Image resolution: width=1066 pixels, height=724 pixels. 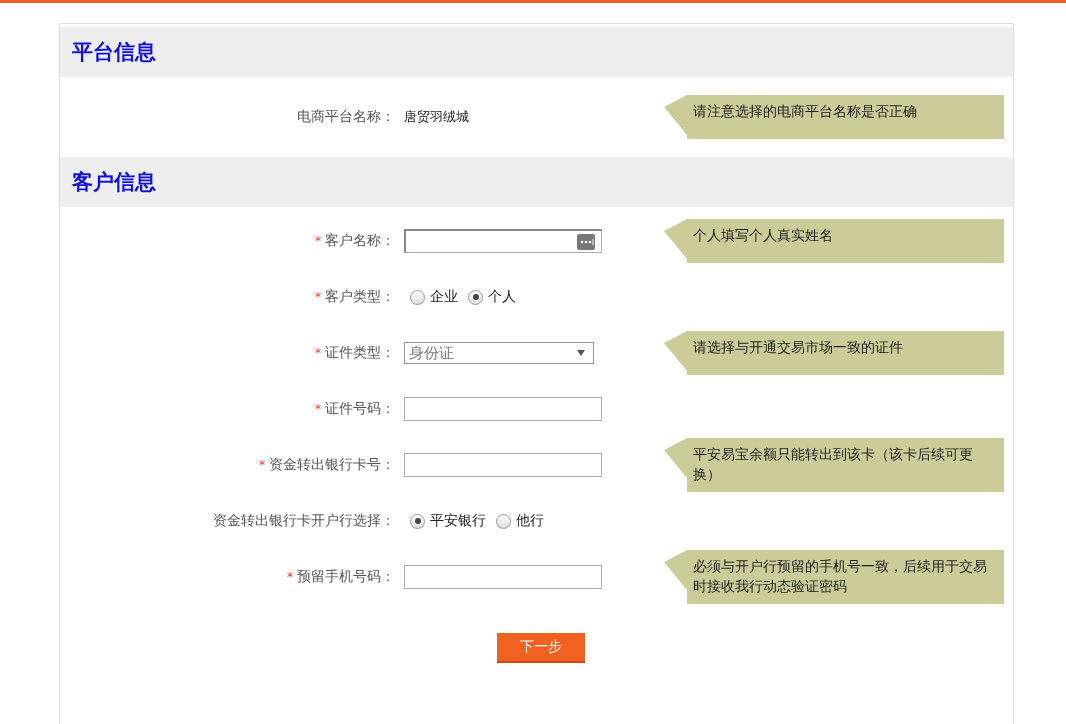 What do you see at coordinates (520, 521) in the screenshot?
I see `radio-option: 他行` at bounding box center [520, 521].